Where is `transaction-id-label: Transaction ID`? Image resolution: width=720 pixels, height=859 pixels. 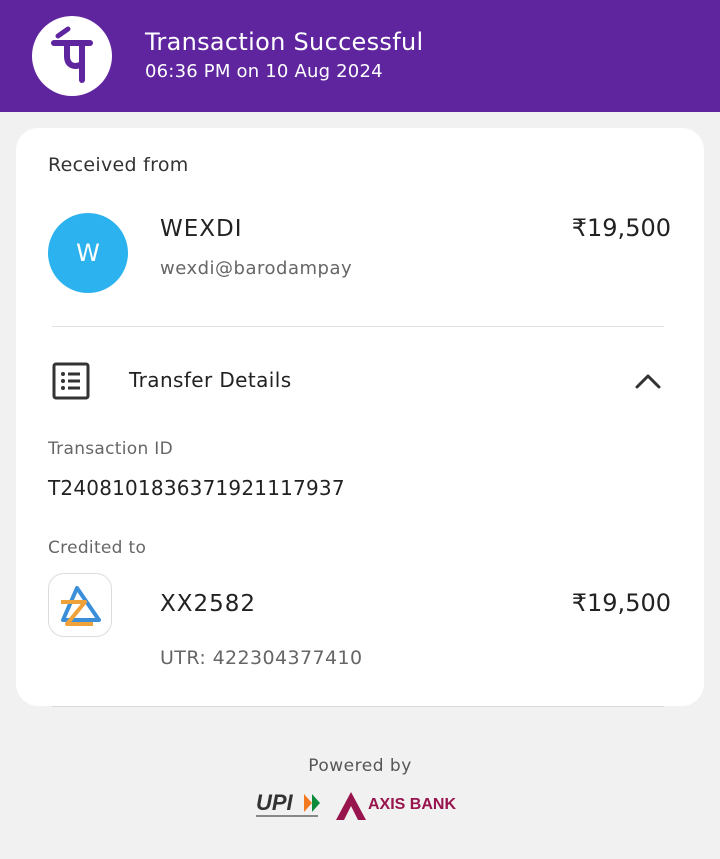 transaction-id-label: Transaction ID is located at coordinates (110, 449).